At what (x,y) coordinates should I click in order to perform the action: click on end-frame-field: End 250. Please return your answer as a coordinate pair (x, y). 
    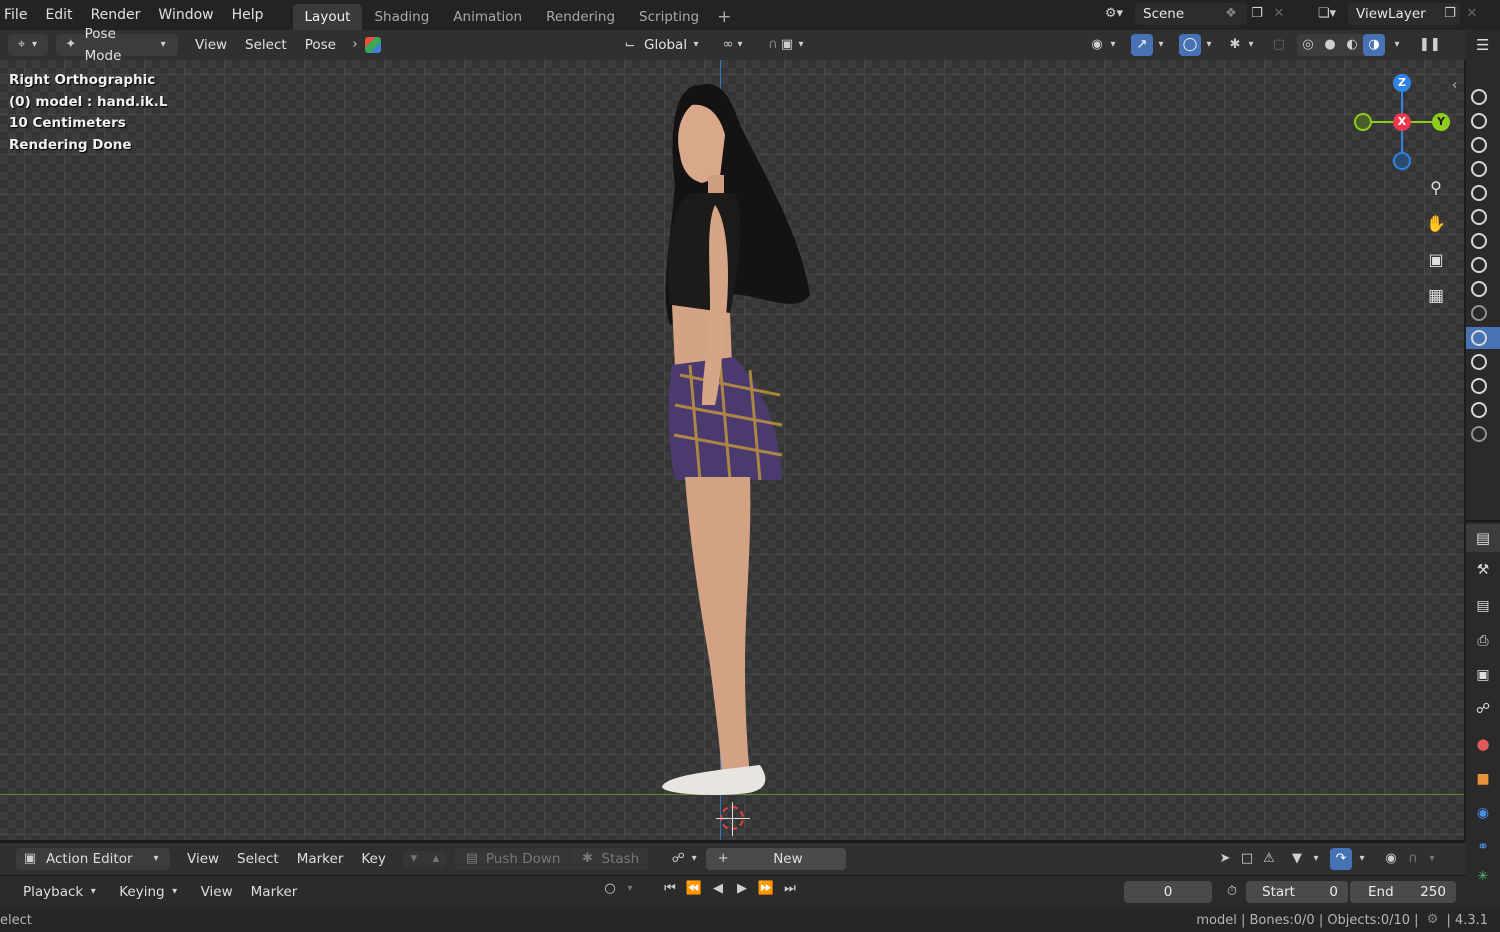
    Looking at the image, I should click on (1403, 892).